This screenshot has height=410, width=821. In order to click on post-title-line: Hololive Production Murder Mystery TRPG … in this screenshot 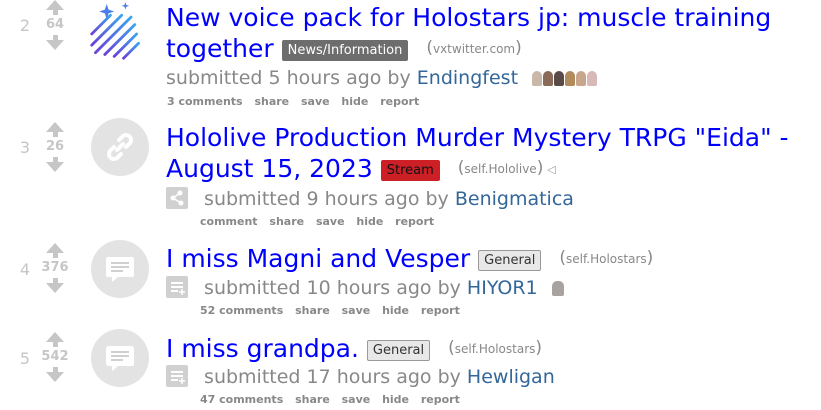, I will do `click(477, 137)`.